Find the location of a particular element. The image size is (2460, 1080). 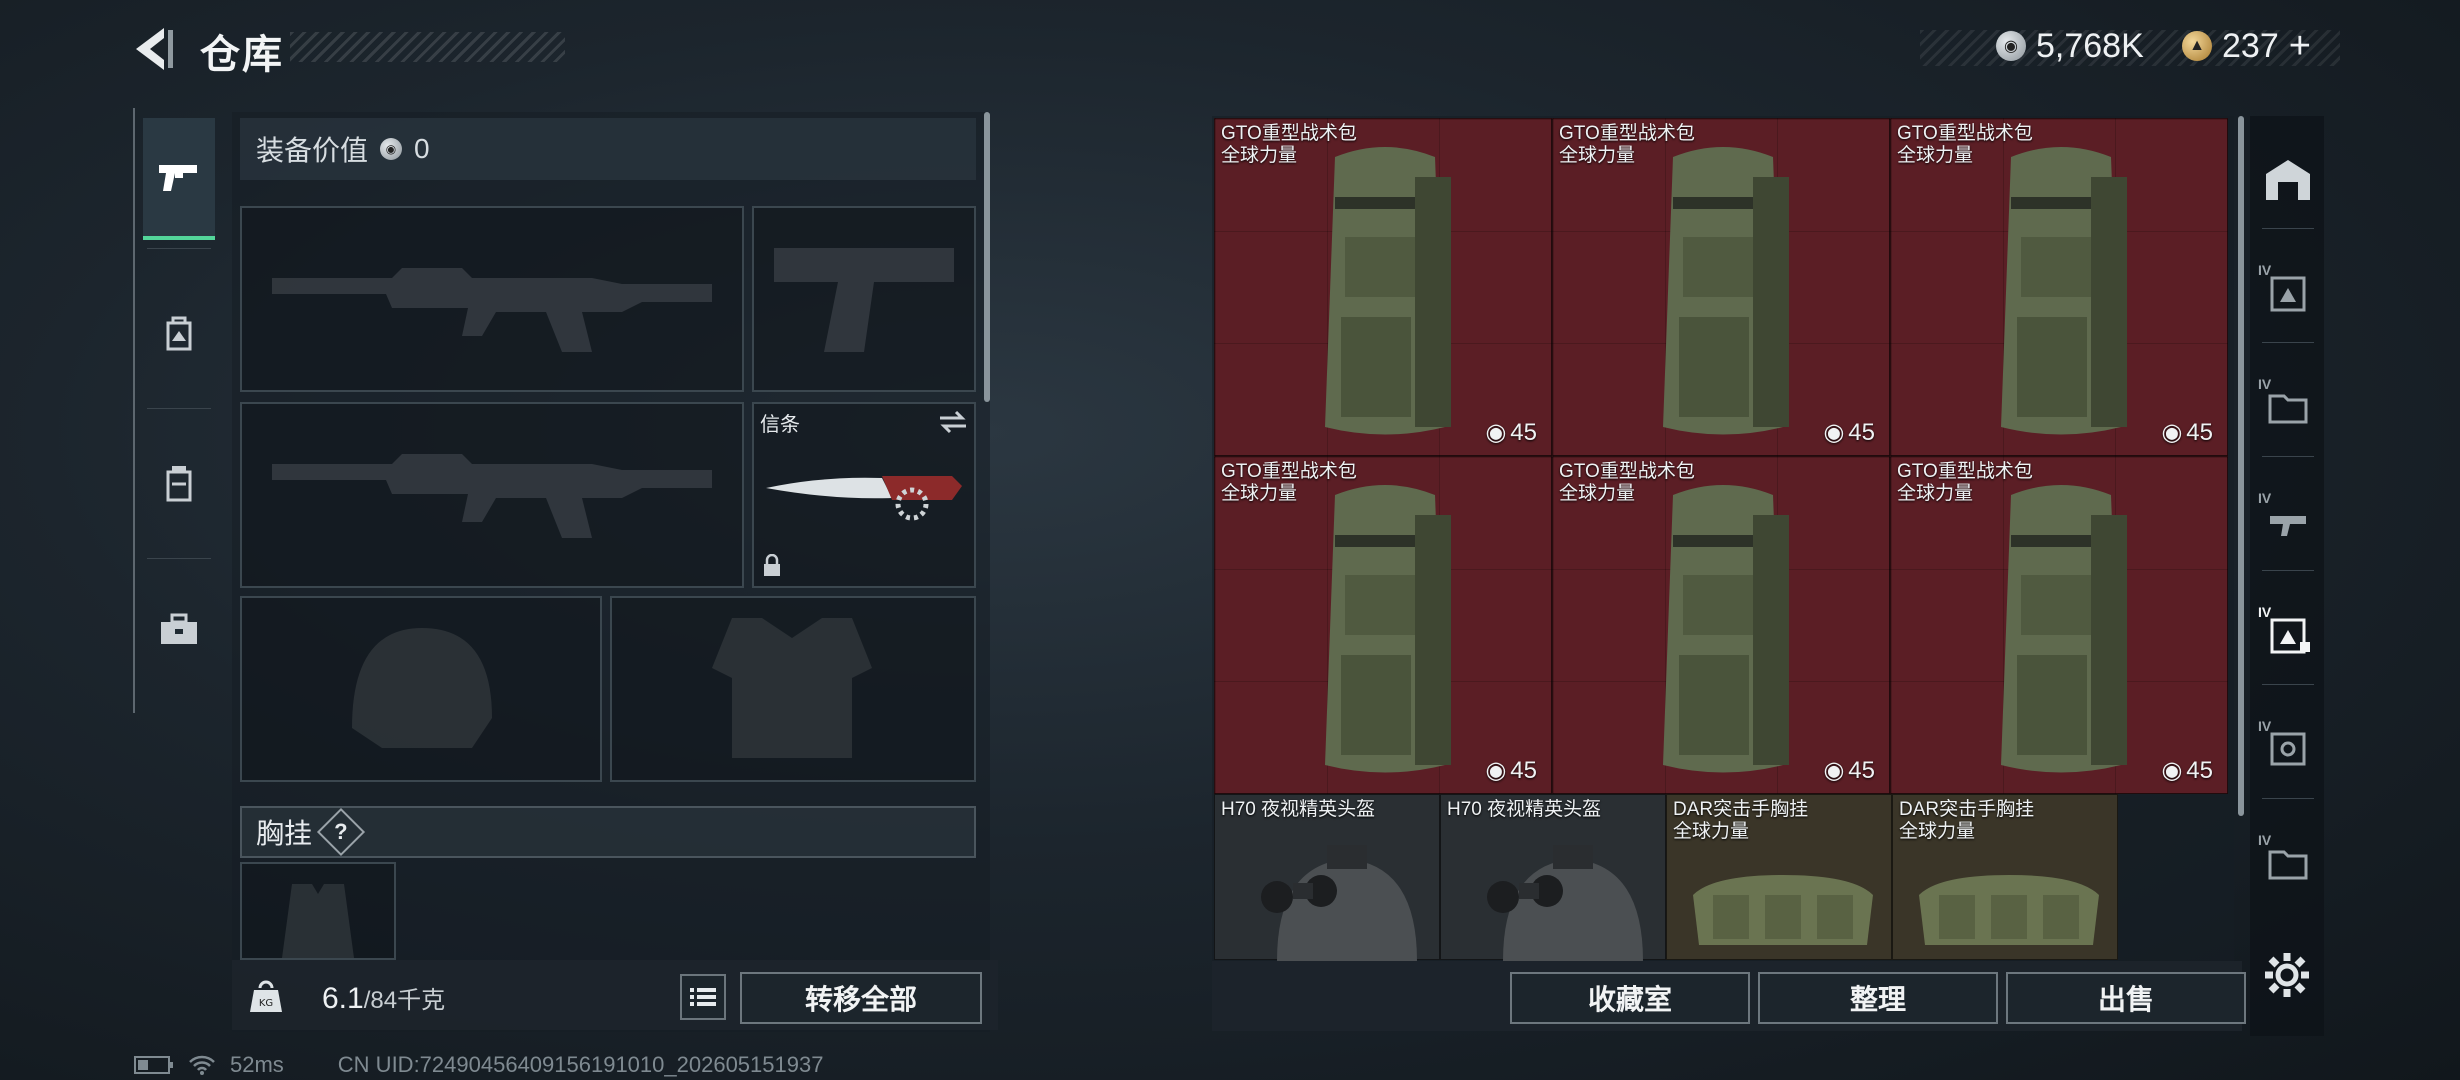

tab-backpack is located at coordinates (179, 334).